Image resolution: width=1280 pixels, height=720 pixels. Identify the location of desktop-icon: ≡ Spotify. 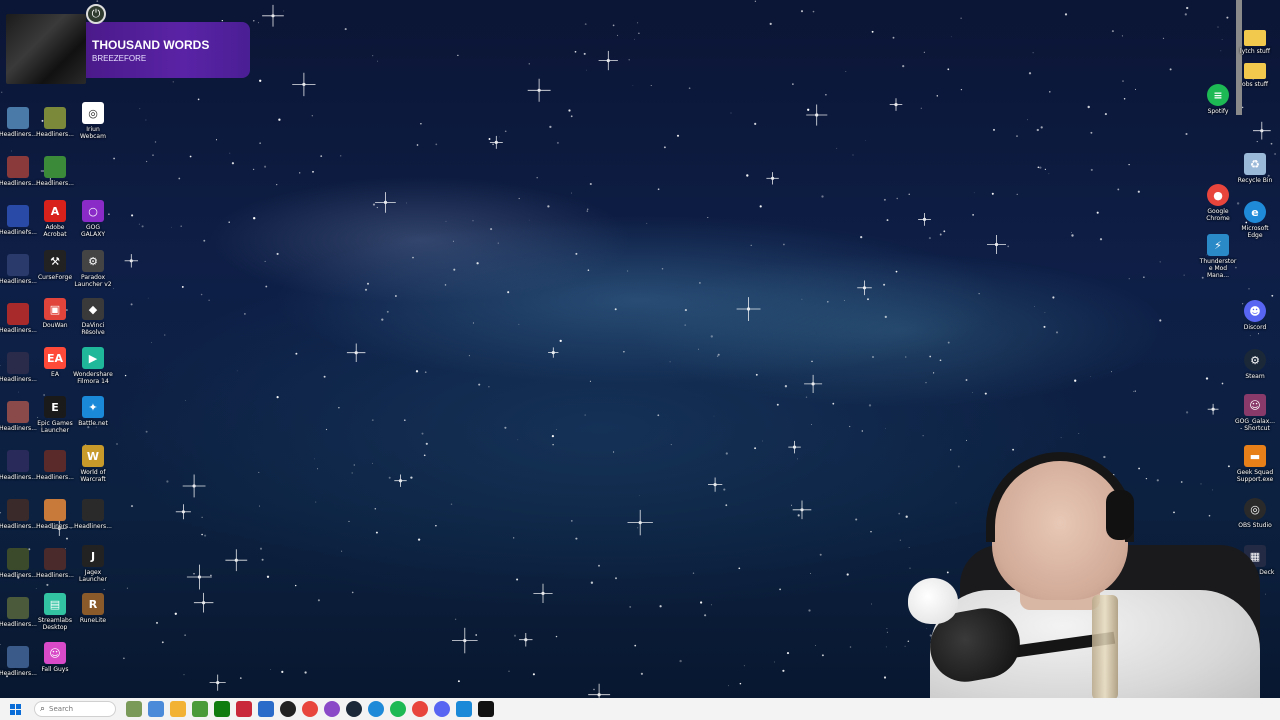
(1218, 99).